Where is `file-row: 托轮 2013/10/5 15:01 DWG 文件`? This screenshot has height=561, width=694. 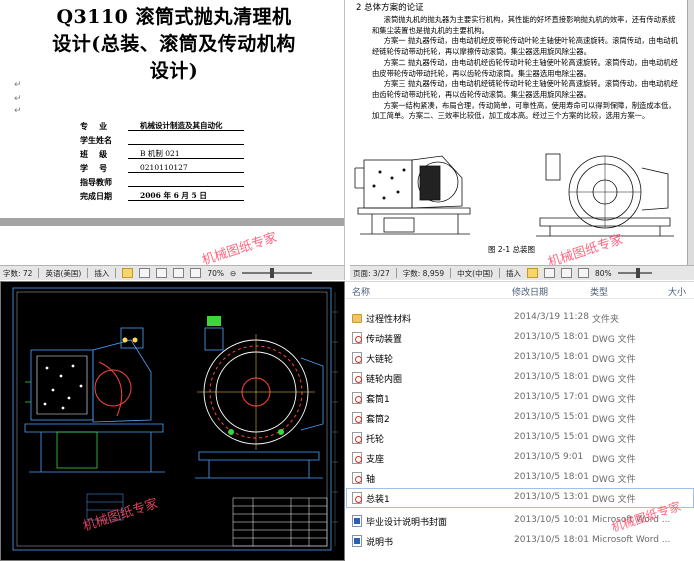 file-row: 托轮 2013/10/5 15:01 DWG 文件 is located at coordinates (520, 438).